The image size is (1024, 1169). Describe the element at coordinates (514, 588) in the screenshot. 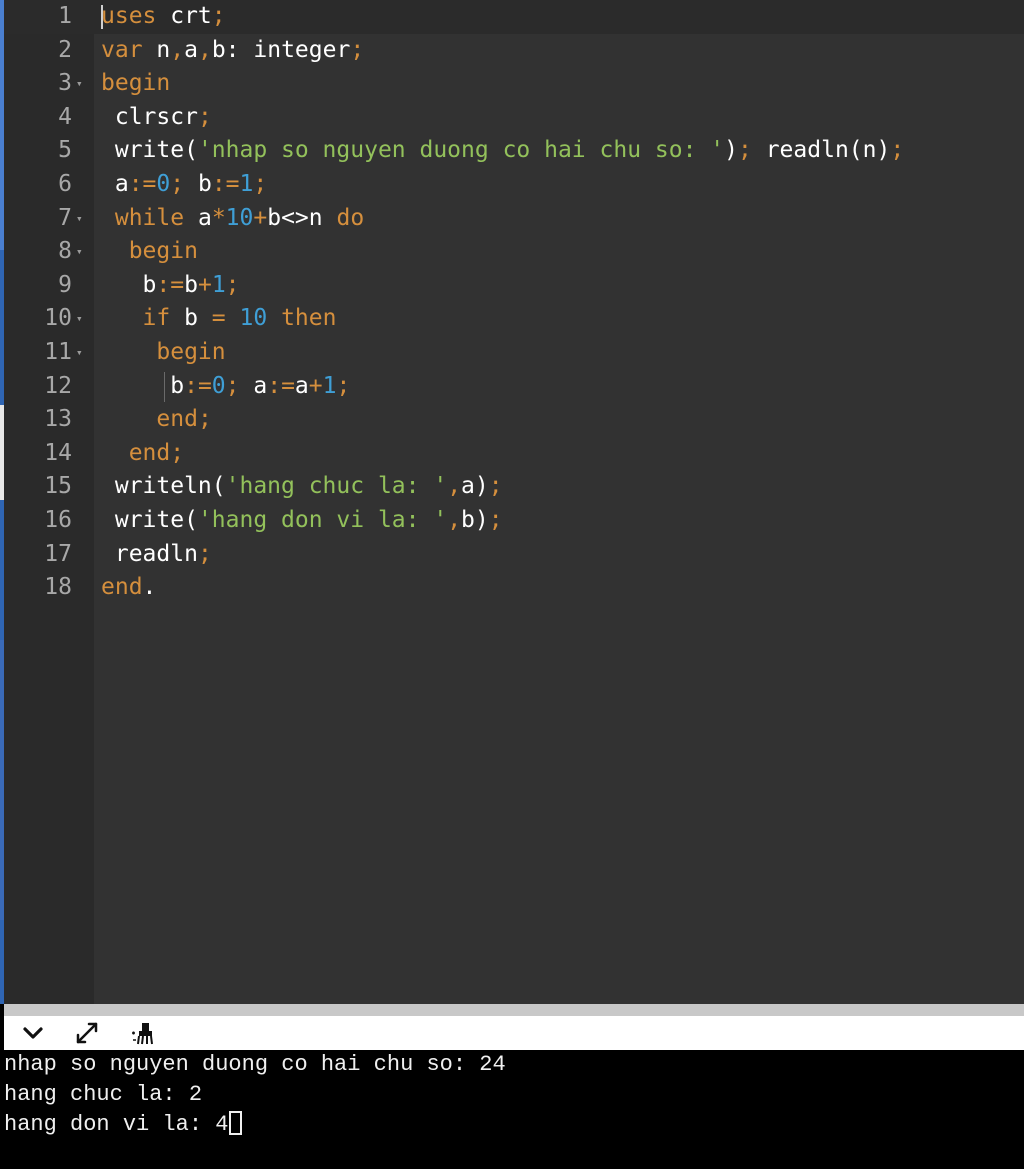

I see `code-line: 18 end.` at that location.